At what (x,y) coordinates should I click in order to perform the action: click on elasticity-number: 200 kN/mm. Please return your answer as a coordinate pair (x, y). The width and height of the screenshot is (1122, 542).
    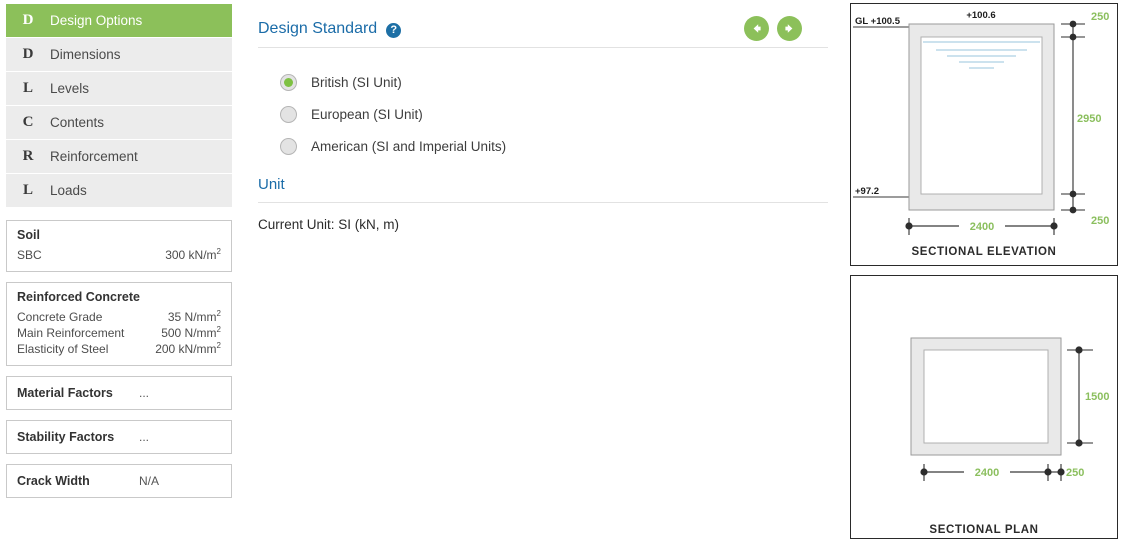
    Looking at the image, I should click on (186, 349).